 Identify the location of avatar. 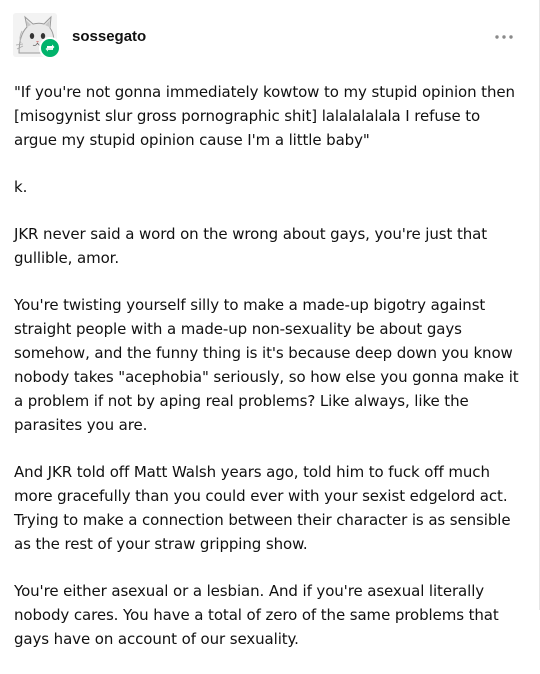
(37, 36).